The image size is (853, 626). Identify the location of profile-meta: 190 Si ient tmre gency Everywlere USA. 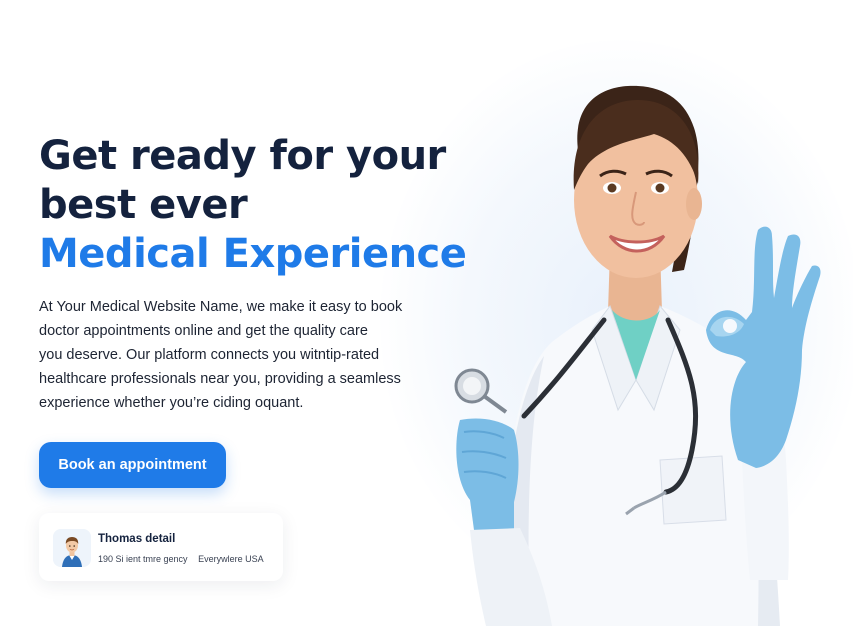
(181, 559).